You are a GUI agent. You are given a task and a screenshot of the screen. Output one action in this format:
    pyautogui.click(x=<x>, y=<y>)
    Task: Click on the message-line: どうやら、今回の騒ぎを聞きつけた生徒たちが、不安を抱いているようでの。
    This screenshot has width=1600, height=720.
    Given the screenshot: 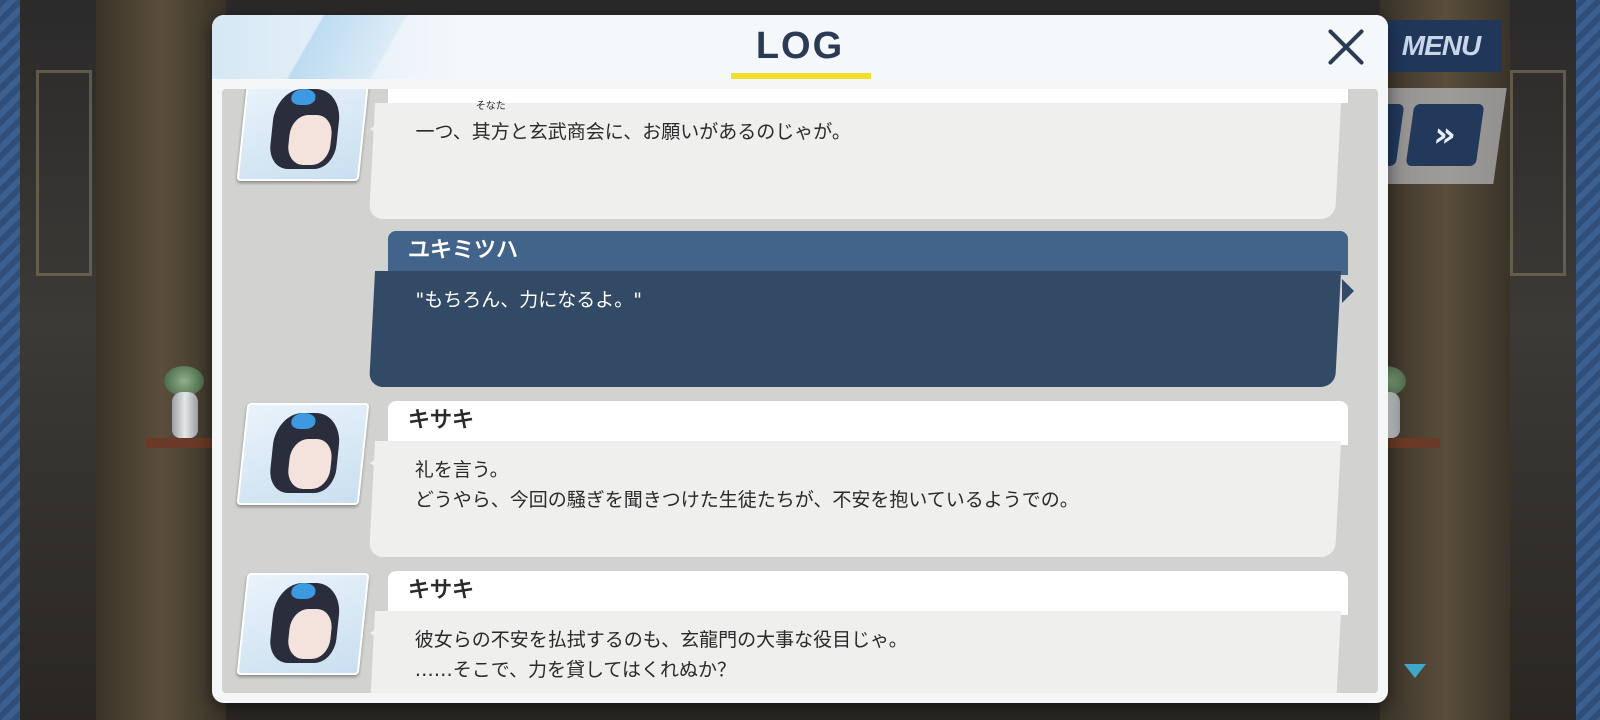 What is the action you would take?
    pyautogui.click(x=746, y=500)
    